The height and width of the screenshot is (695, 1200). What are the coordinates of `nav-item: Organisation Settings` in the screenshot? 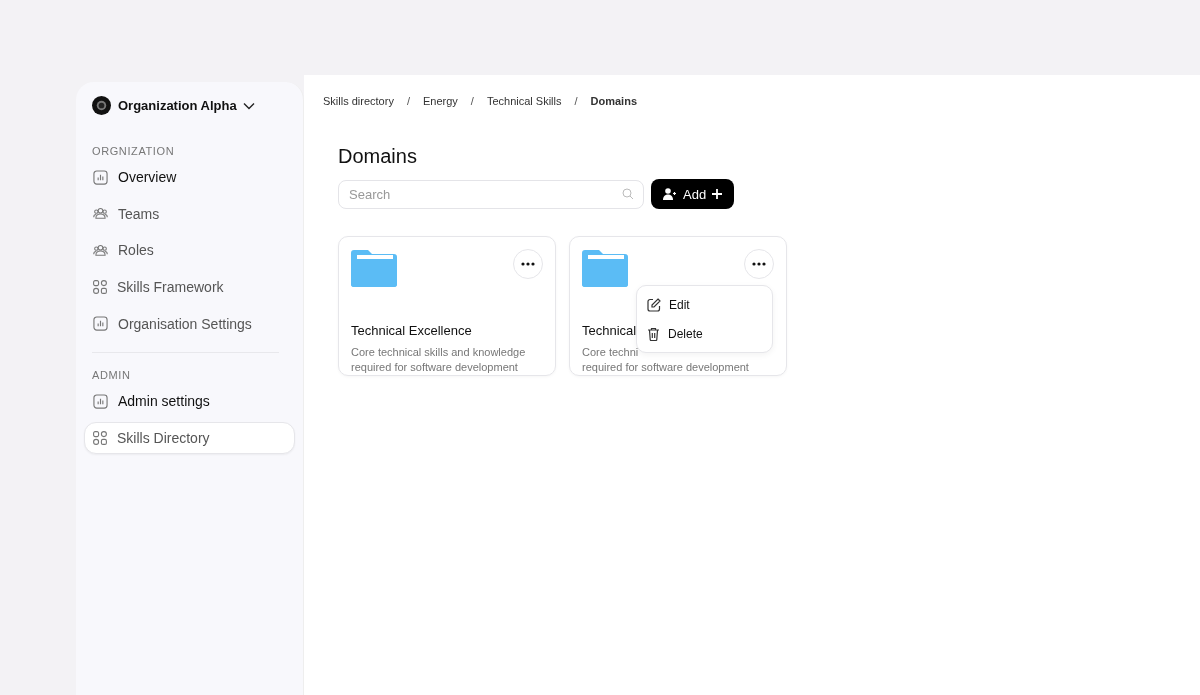 It's located at (189, 323).